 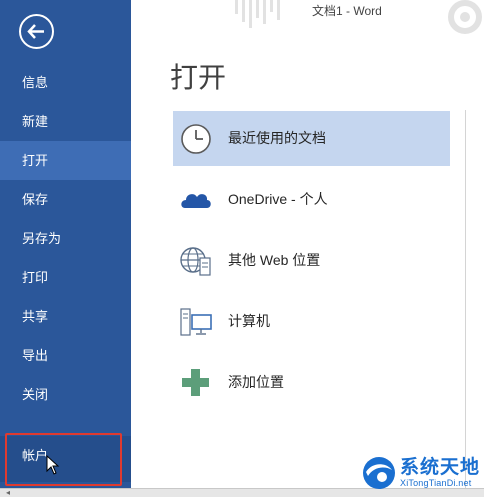 I want to click on watermark: 系统天地 XiTongTianDi.net, so click(x=422, y=473).